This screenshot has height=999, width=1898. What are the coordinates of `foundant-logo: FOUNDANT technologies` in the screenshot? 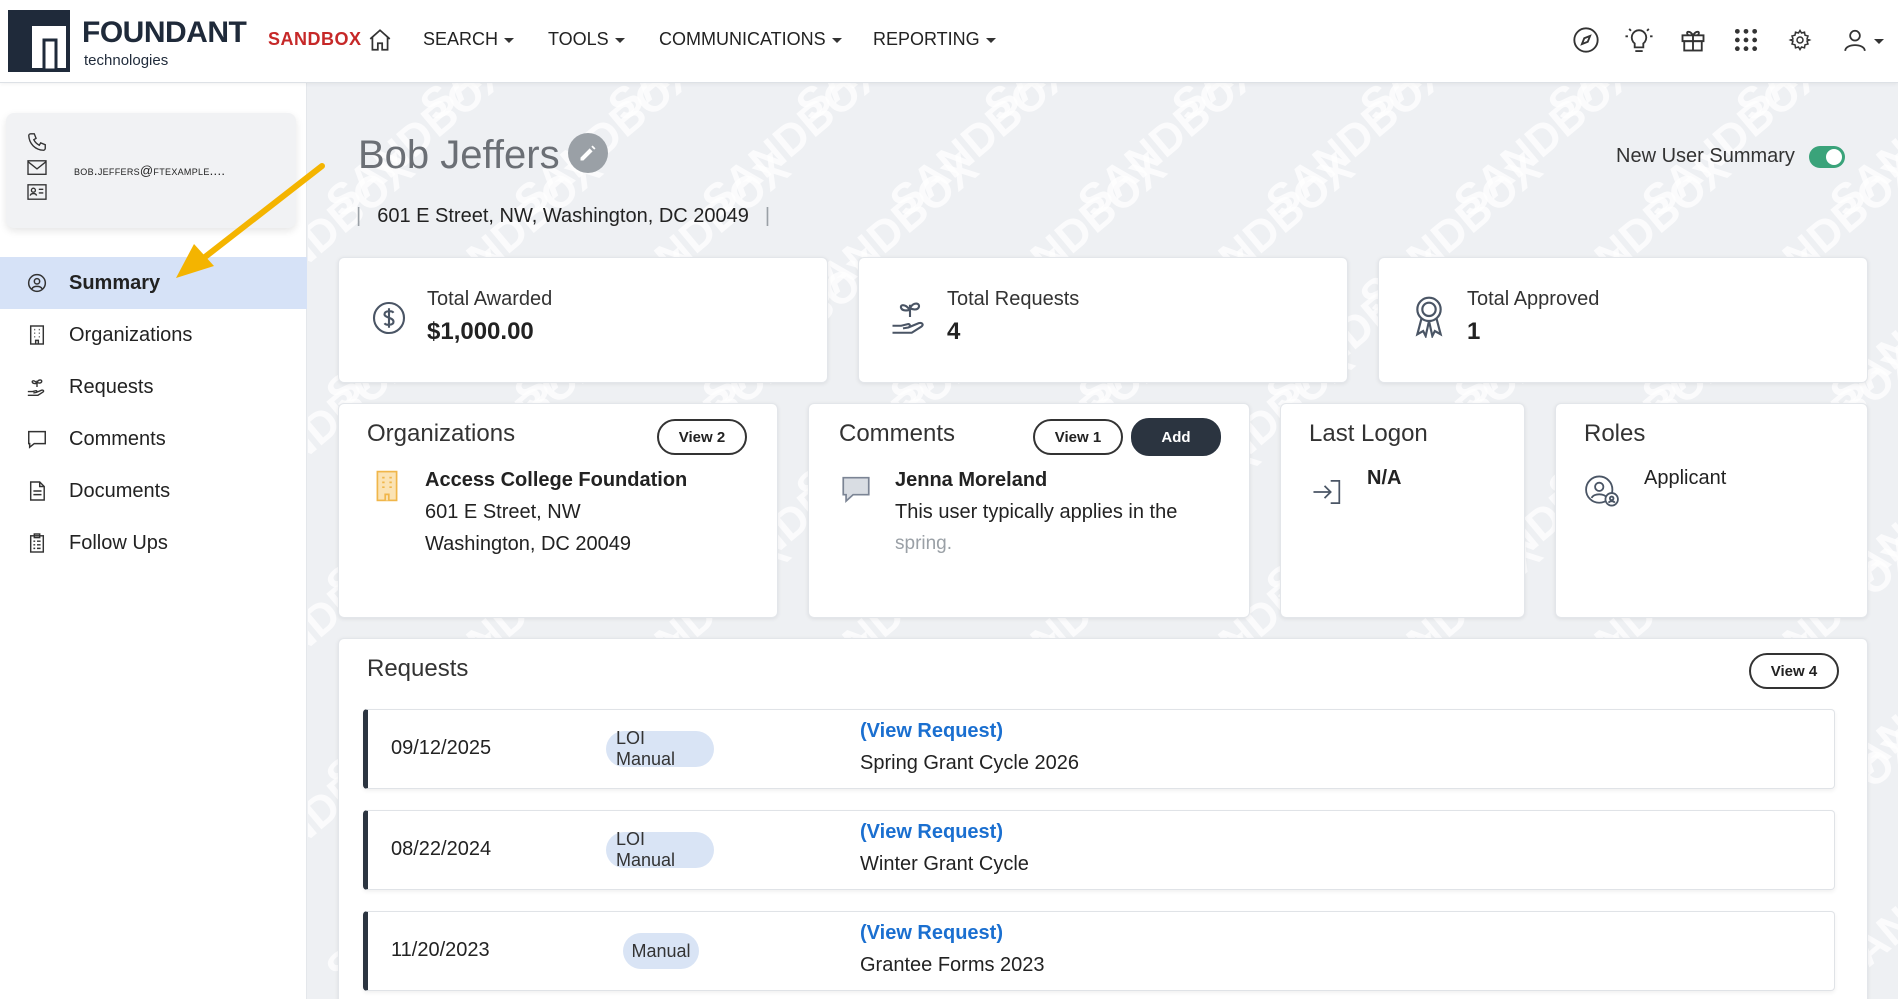 It's located at (128, 40).